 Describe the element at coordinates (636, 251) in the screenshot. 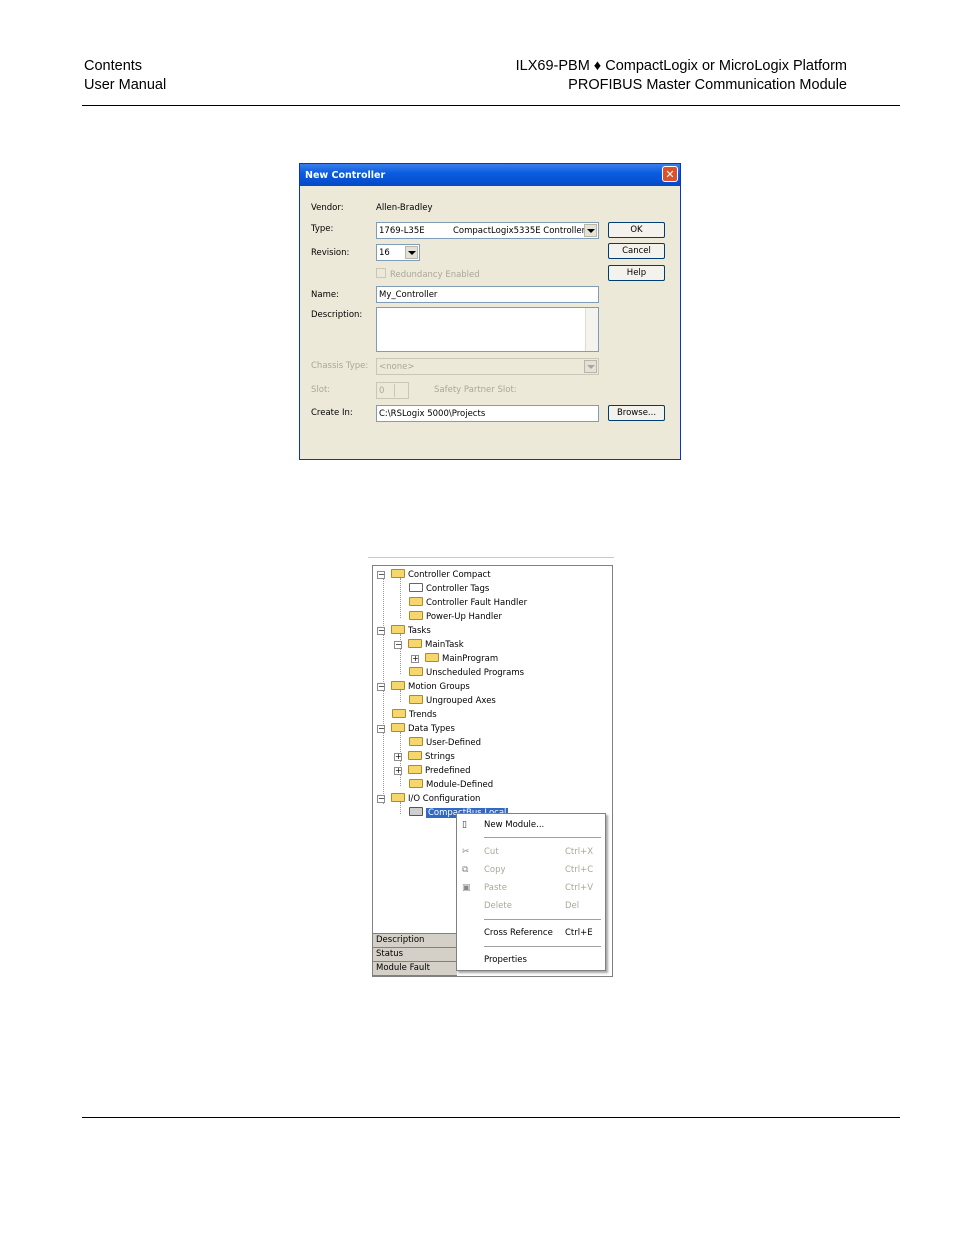

I see `cancel-button: Cancel` at that location.